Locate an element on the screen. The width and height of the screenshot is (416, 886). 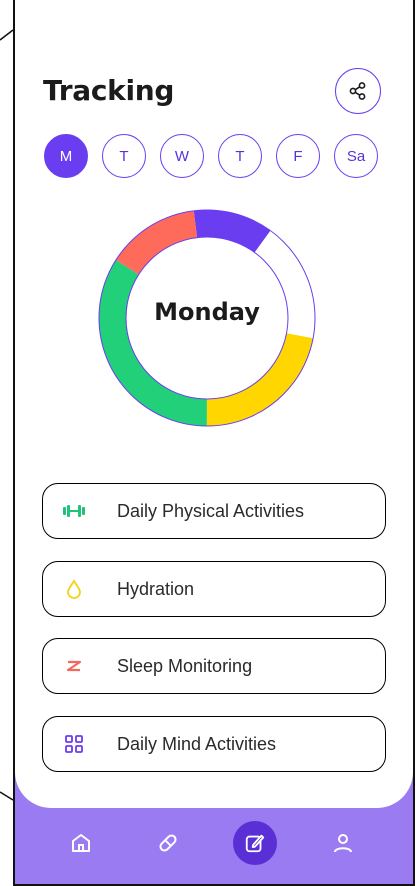
activity-label: Hydration is located at coordinates (156, 588).